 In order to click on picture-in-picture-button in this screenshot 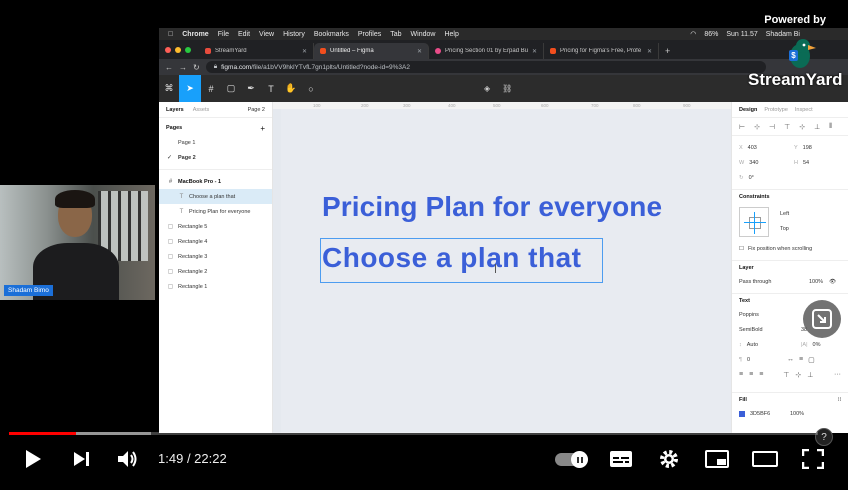, I will do `click(822, 319)`.